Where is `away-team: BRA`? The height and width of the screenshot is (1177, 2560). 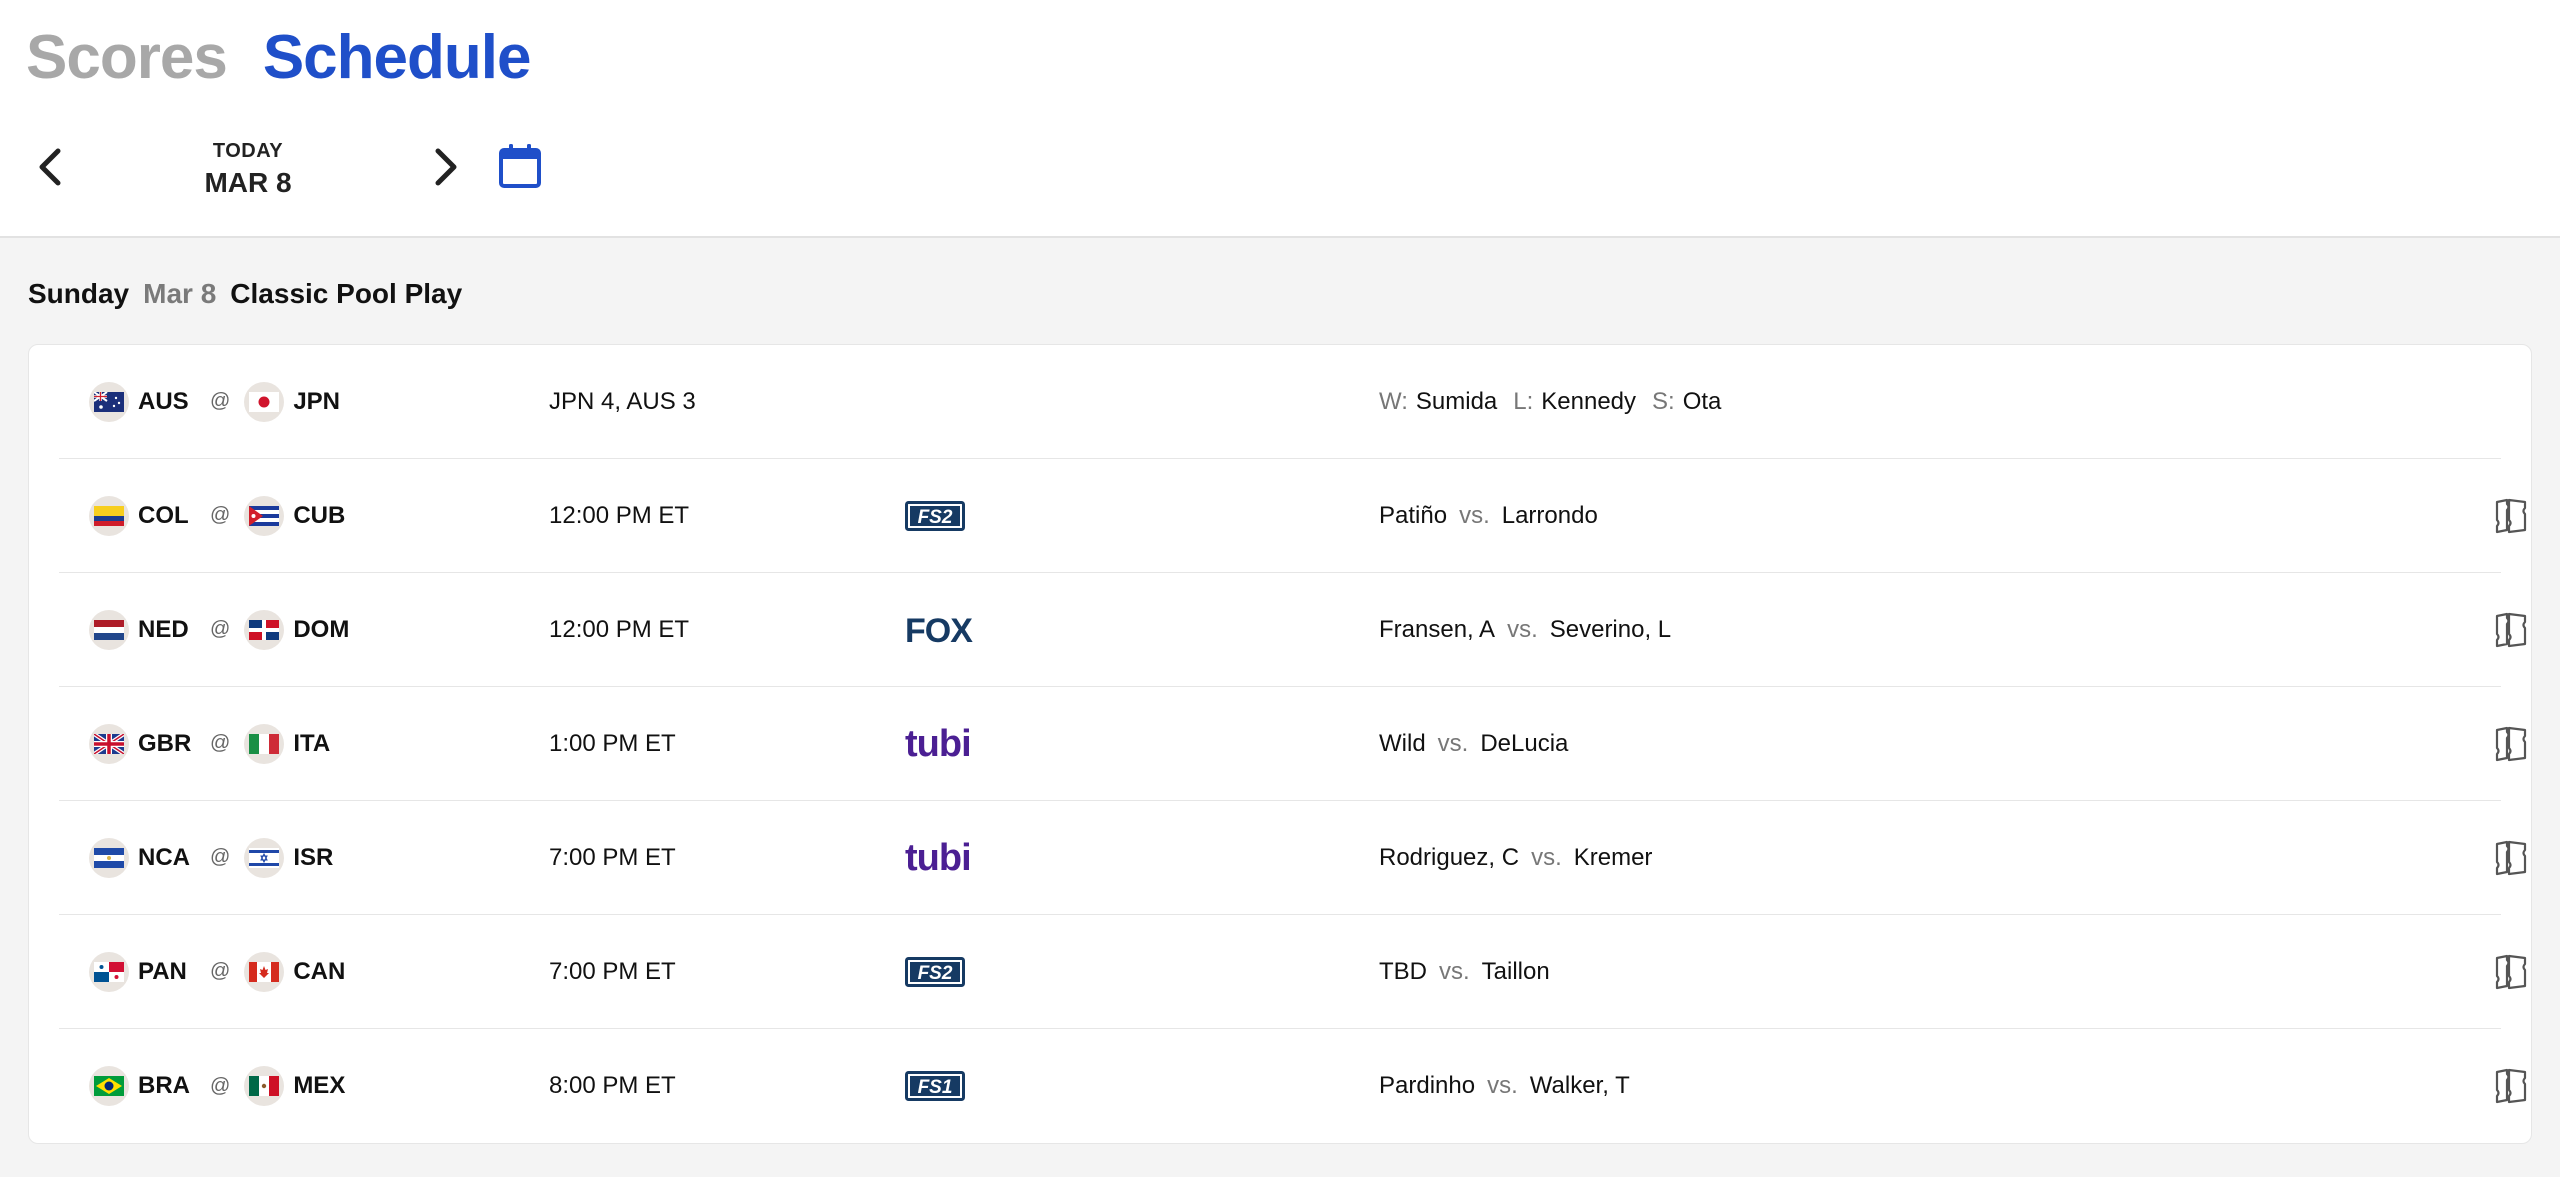 away-team: BRA is located at coordinates (143, 1086).